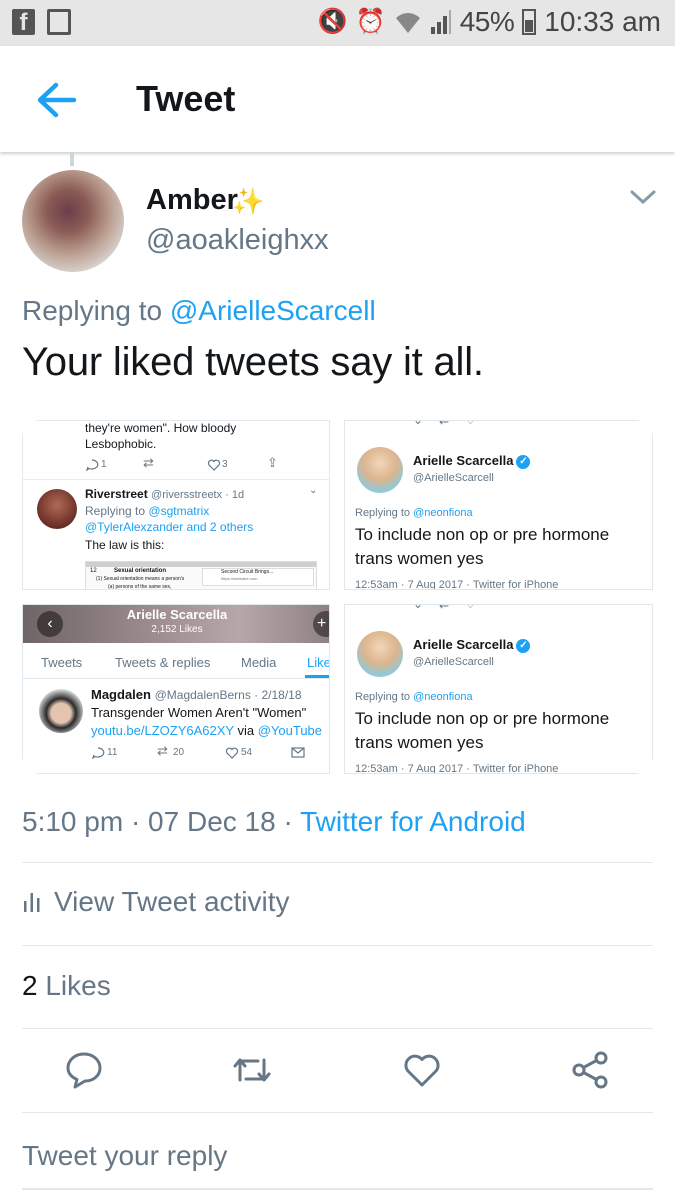 Image resolution: width=675 pixels, height=1200 pixels. What do you see at coordinates (529, 22) in the screenshot?
I see `battery-icon` at bounding box center [529, 22].